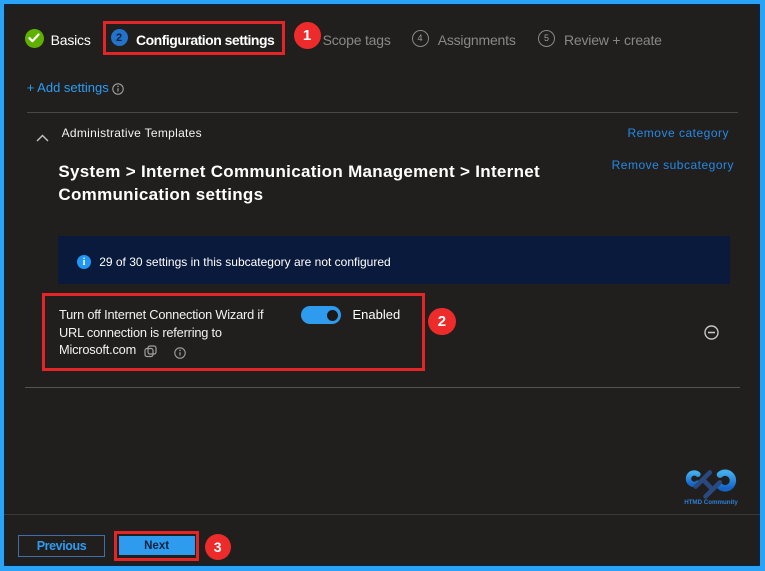  I want to click on svg-text: HTMD Community, so click(711, 502).